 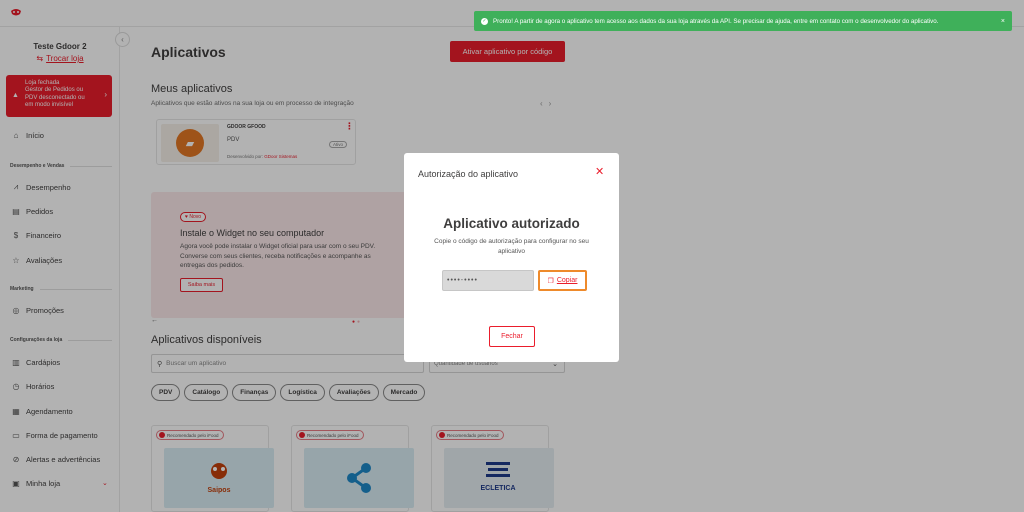 What do you see at coordinates (1003, 21) in the screenshot?
I see `close-icon: ×` at bounding box center [1003, 21].